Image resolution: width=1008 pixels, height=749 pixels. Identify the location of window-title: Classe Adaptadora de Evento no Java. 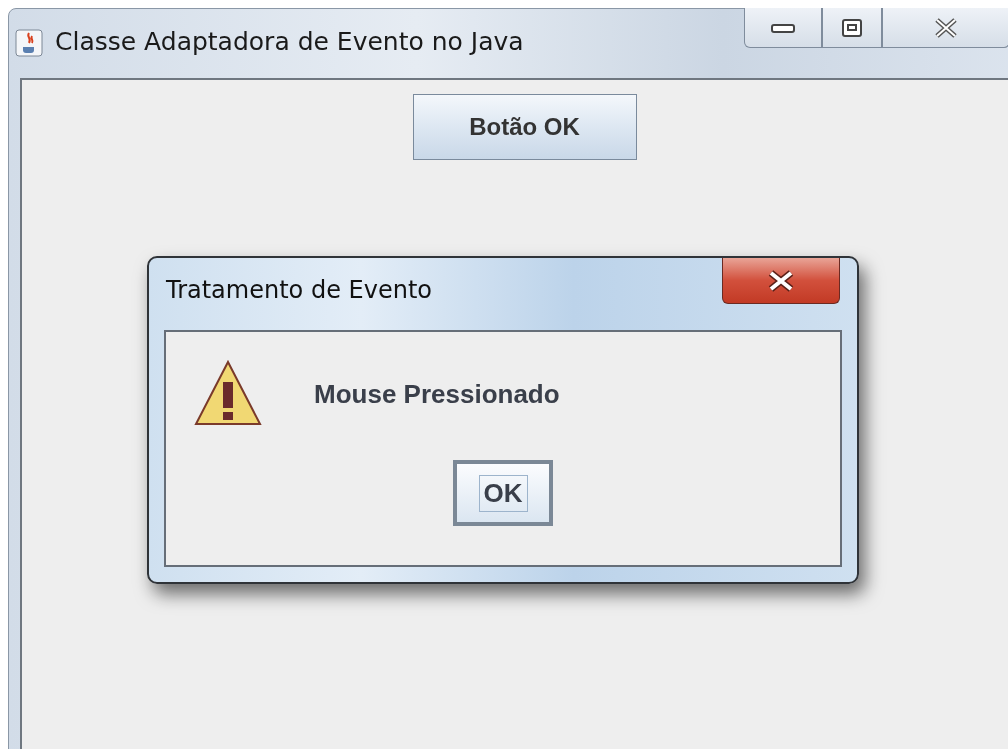
(289, 41).